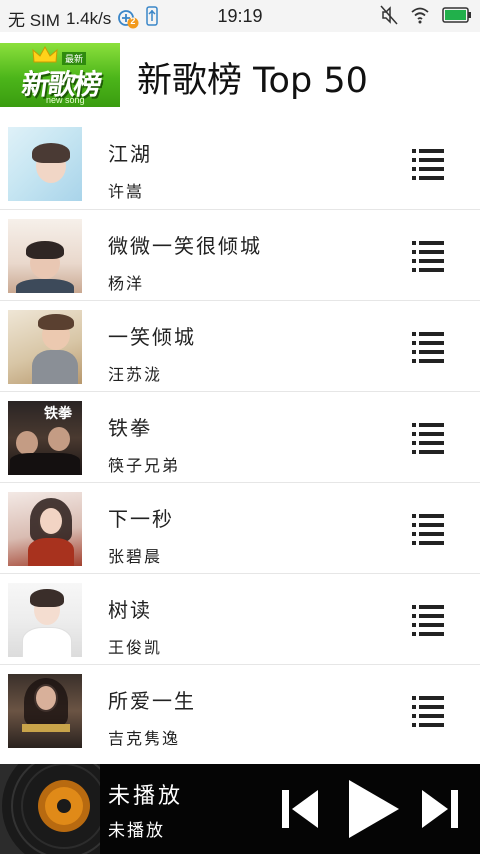  I want to click on wifi-icon, so click(420, 17).